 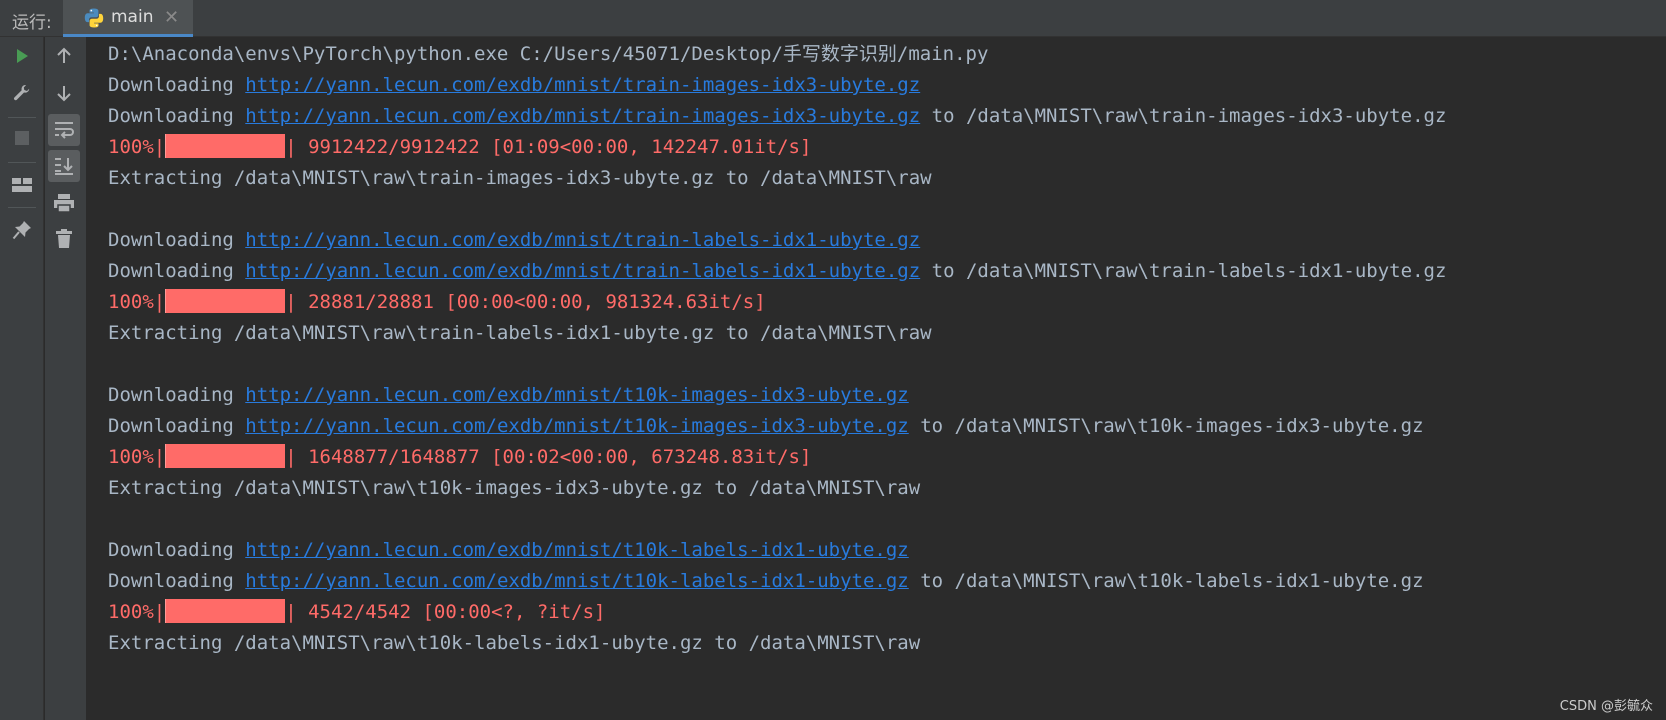 I want to click on python-icon, so click(x=94, y=18).